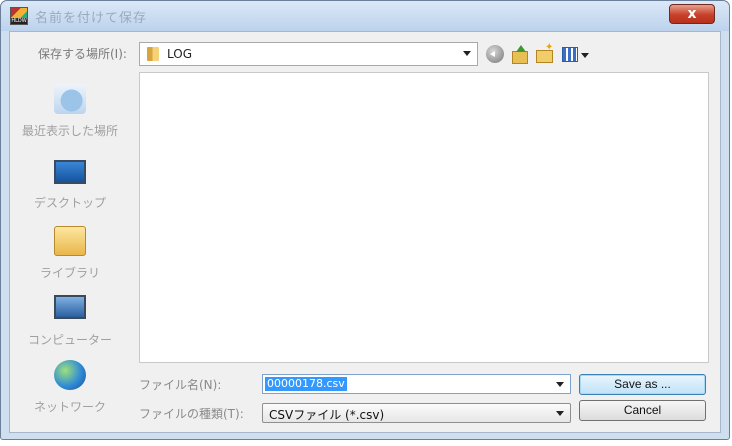 Image resolution: width=732 pixels, height=446 pixels. Describe the element at coordinates (70, 99) in the screenshot. I see `recent-places-icon` at that location.